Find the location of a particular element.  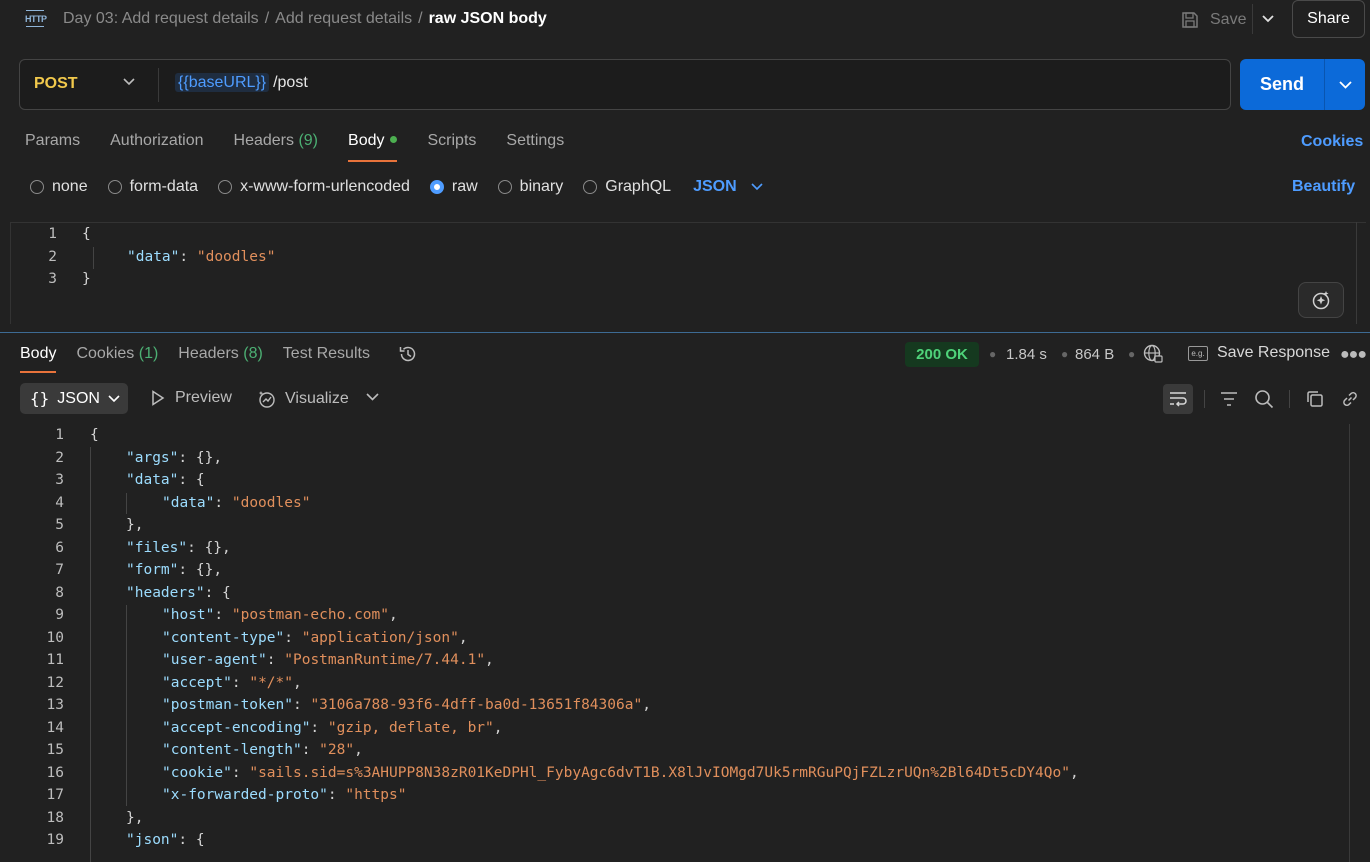

request-body-editor: 1 2 3 { "data": "doodles" } is located at coordinates (688, 273).